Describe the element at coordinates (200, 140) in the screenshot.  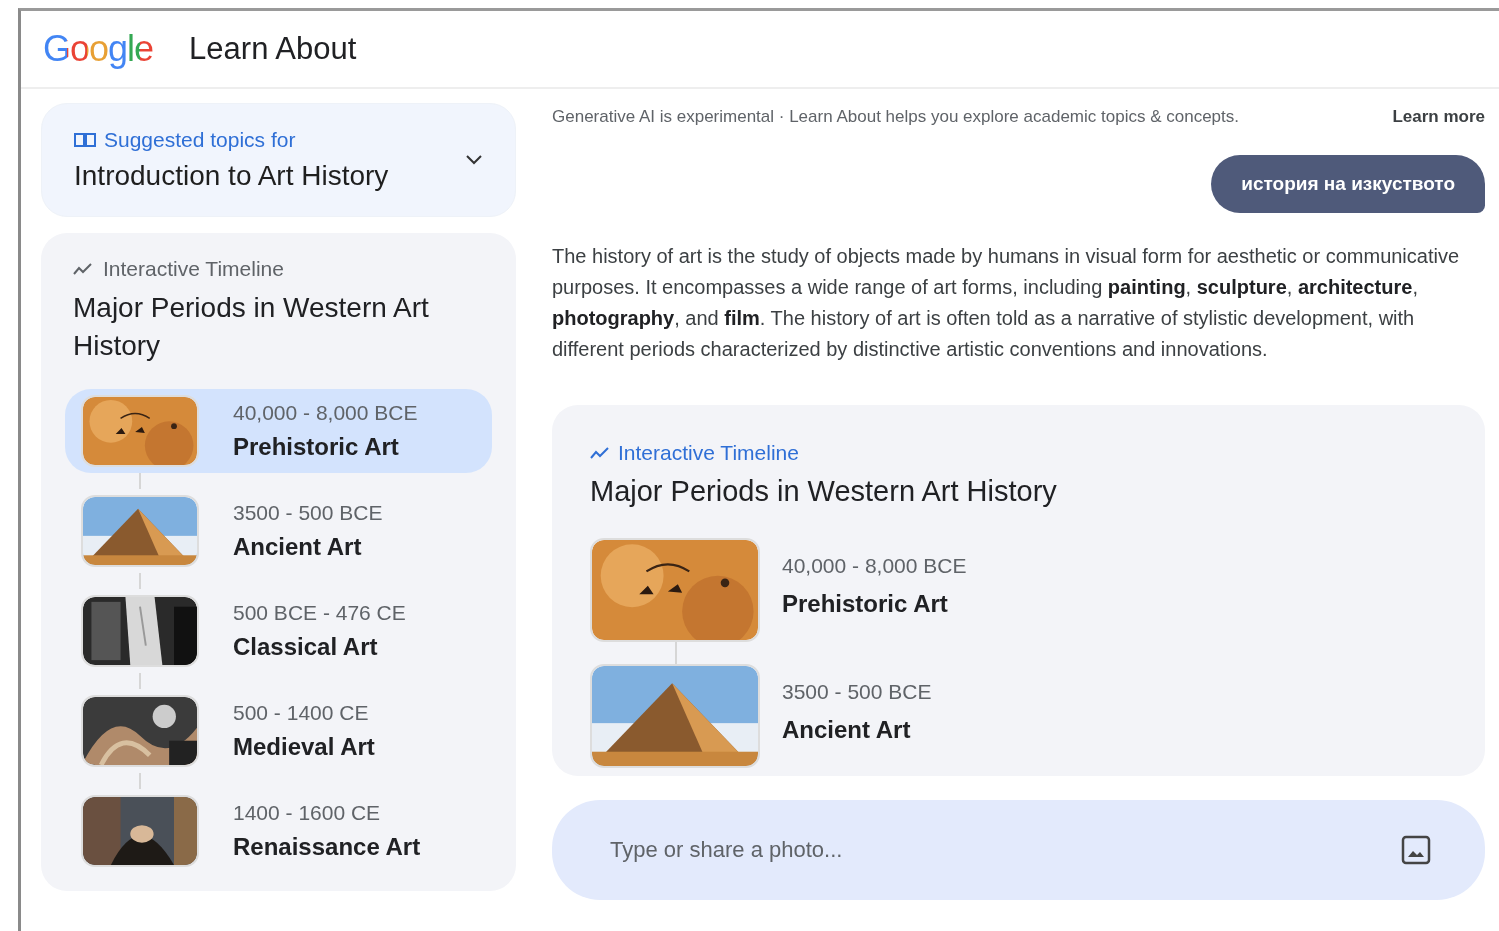
I see `suggested-label: Suggested topics for` at that location.